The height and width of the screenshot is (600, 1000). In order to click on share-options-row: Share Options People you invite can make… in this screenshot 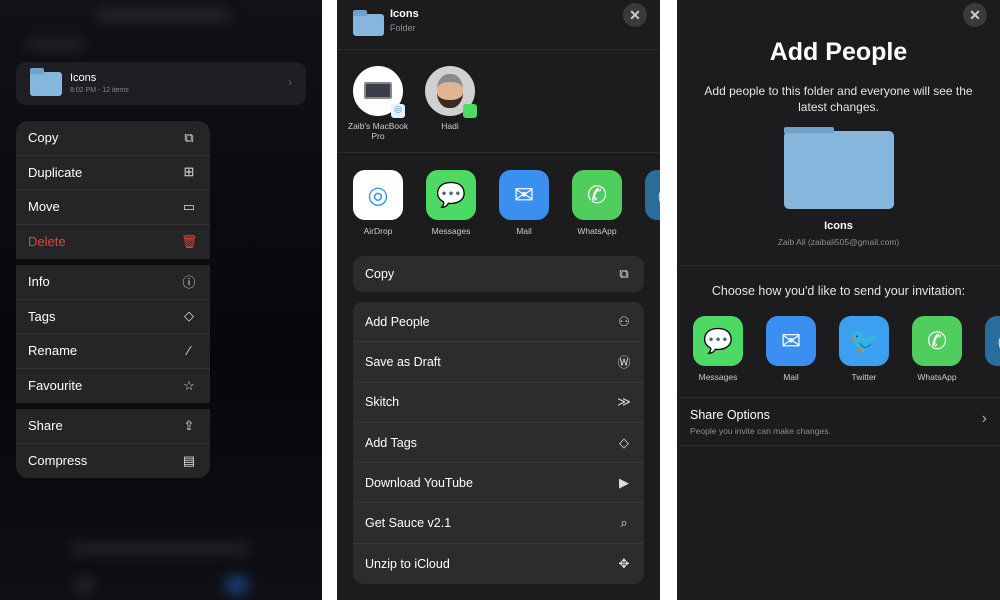, I will do `click(838, 421)`.